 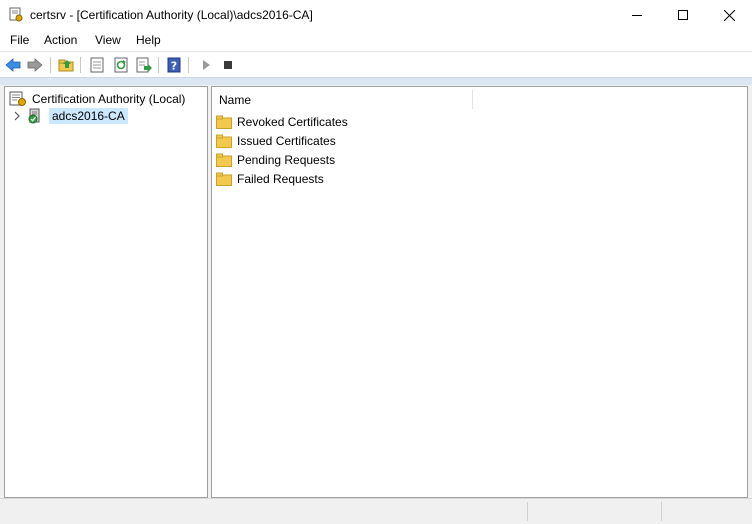 I want to click on list-item-failed-requests: Failed Requests, so click(x=270, y=179).